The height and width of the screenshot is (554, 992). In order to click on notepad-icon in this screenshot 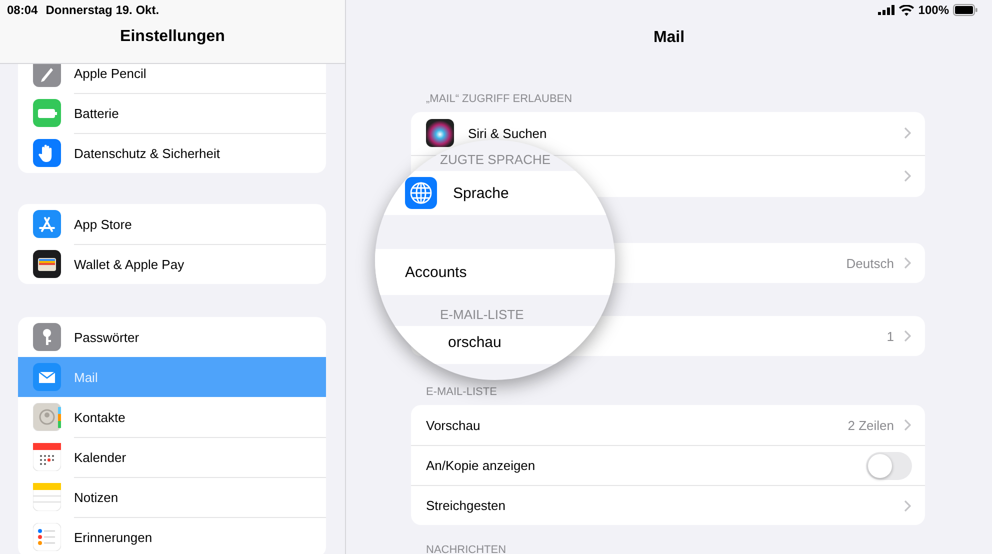, I will do `click(47, 497)`.